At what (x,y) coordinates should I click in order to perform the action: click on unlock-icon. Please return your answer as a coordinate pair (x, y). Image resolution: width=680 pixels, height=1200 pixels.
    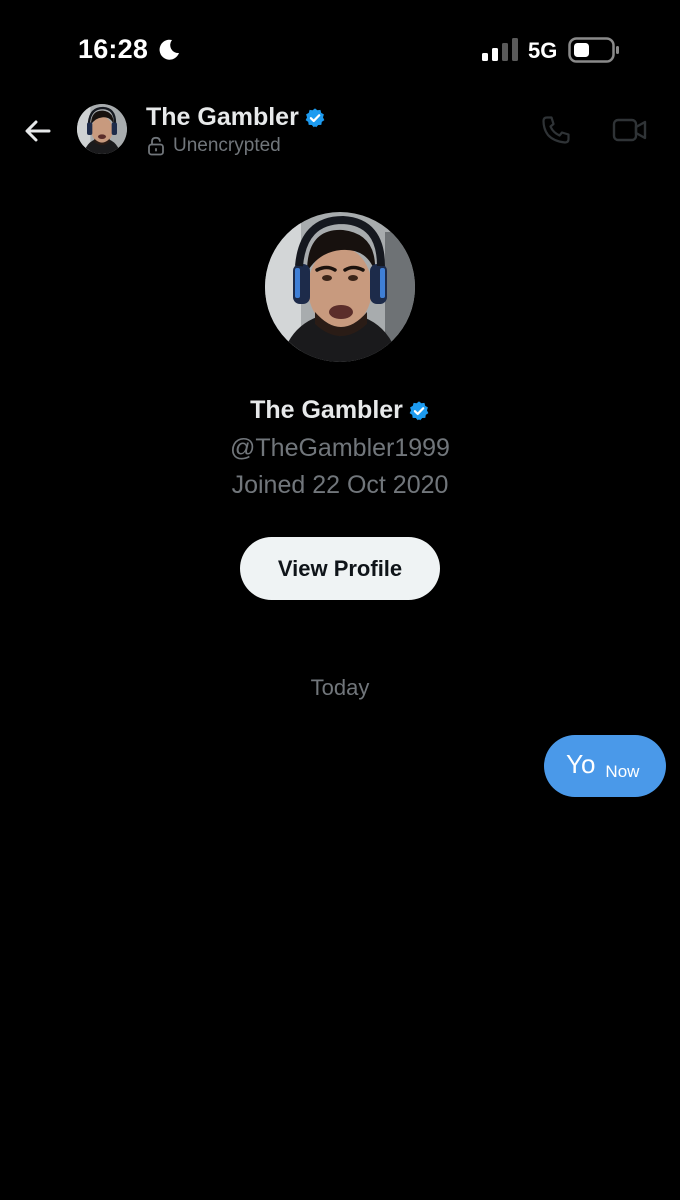
    Looking at the image, I should click on (156, 146).